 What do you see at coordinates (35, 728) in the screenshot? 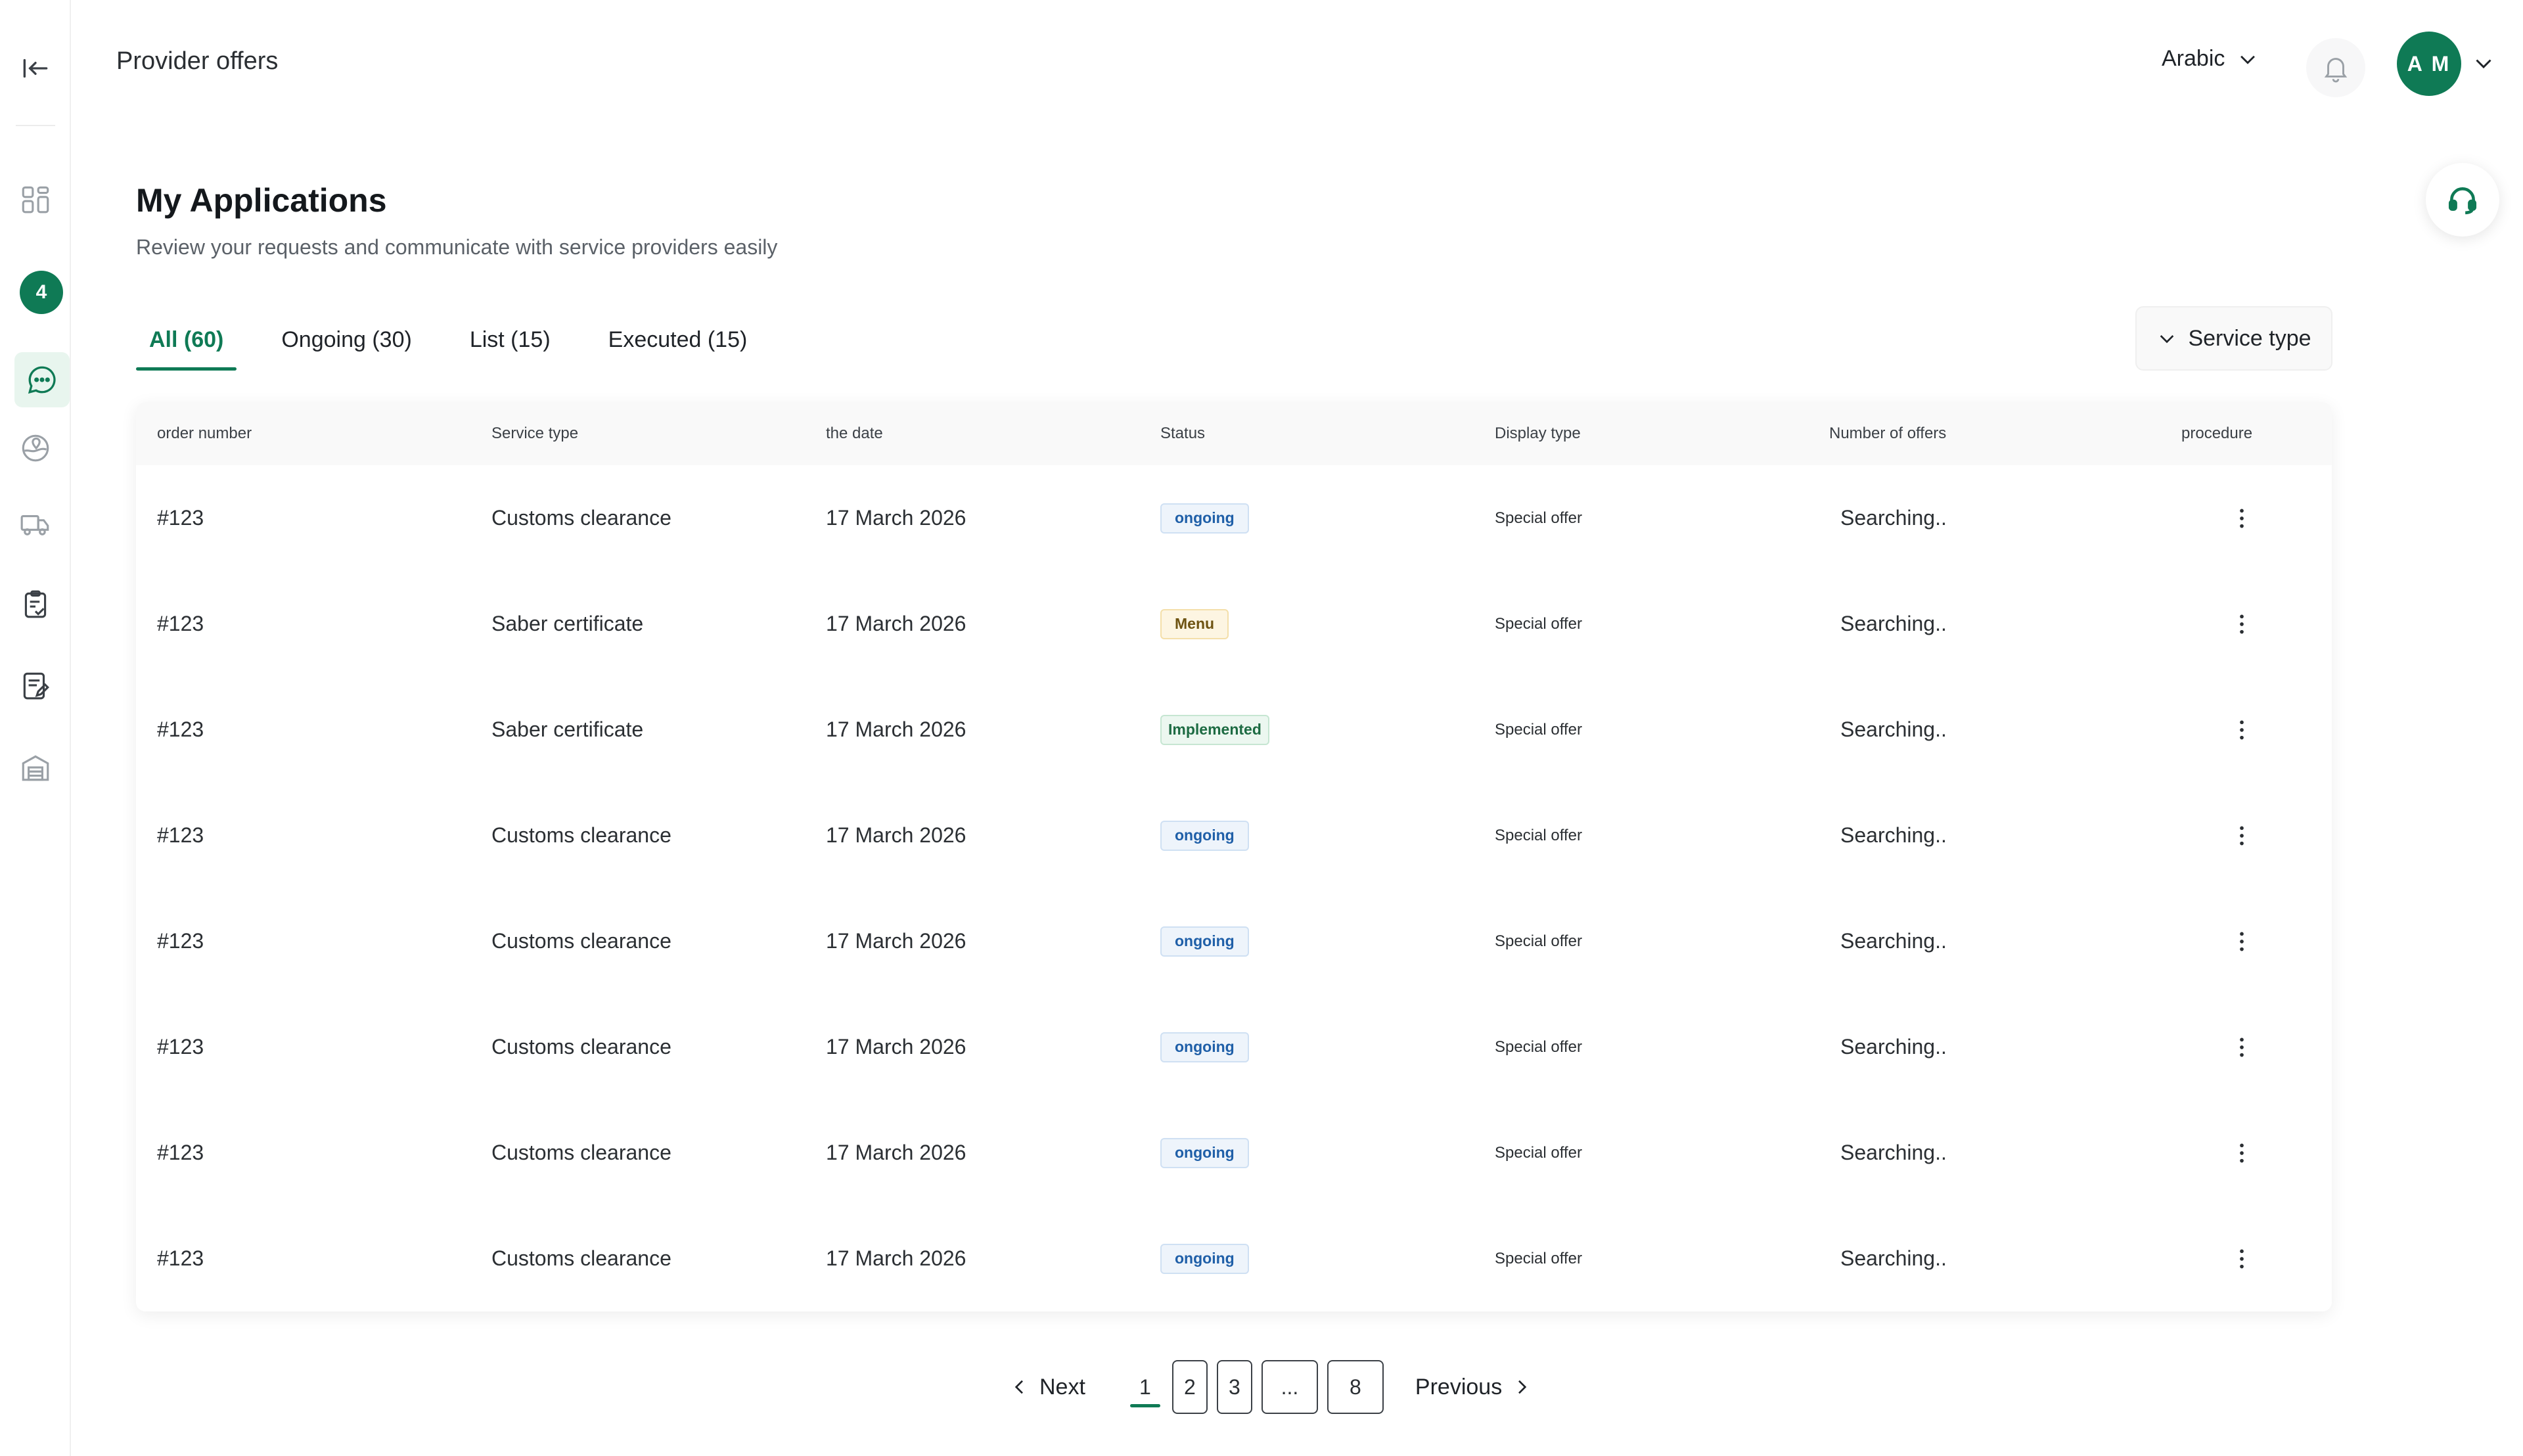
I see `sidebar: 4` at bounding box center [35, 728].